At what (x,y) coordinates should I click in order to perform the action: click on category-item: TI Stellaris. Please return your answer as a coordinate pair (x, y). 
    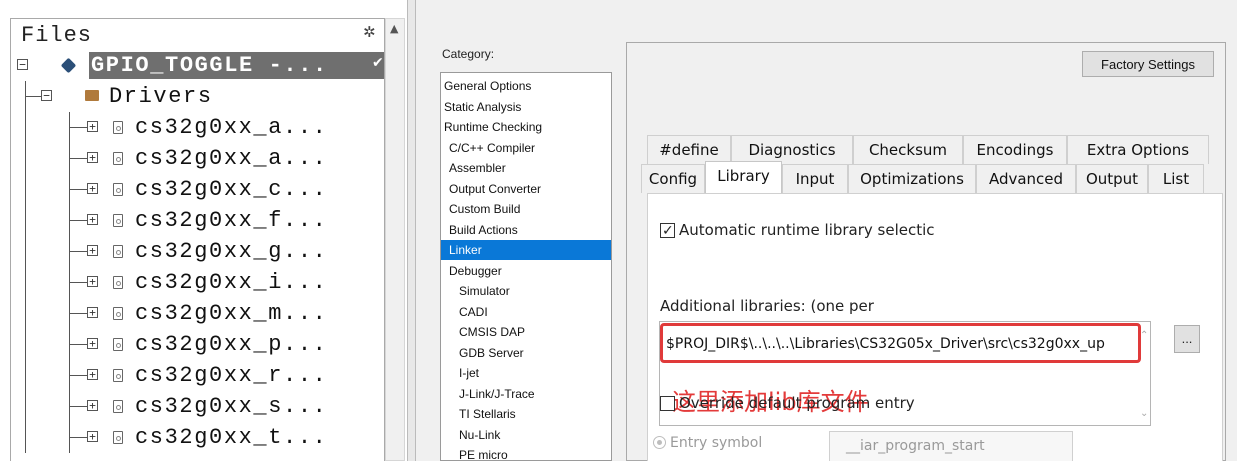
    Looking at the image, I should click on (526, 414).